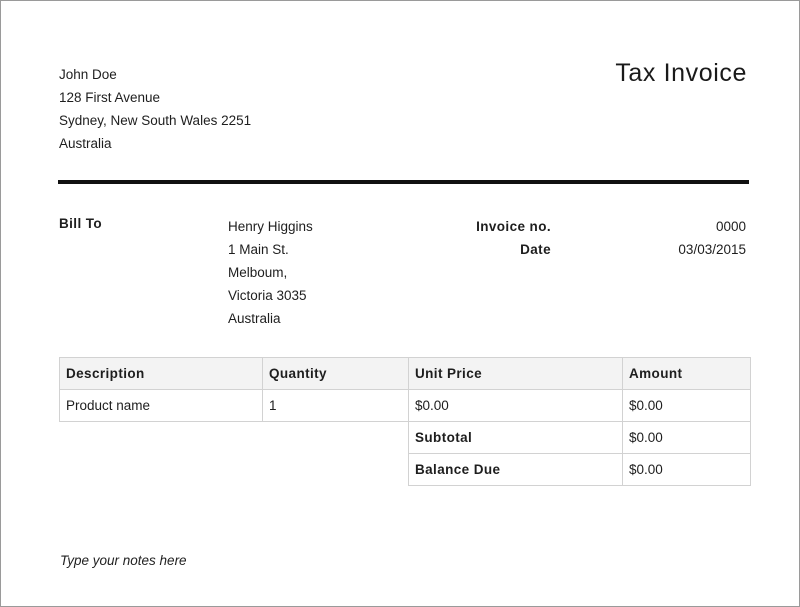 The height and width of the screenshot is (607, 800). I want to click on header-description: Description, so click(161, 373).